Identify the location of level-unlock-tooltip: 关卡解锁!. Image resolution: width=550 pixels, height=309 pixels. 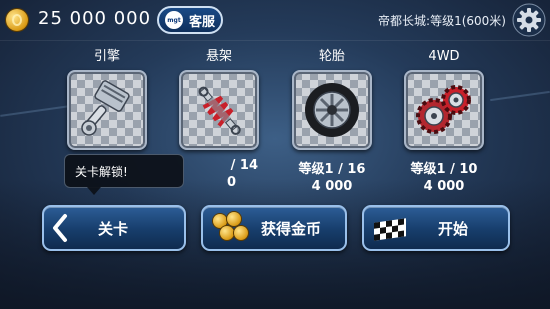
(124, 174).